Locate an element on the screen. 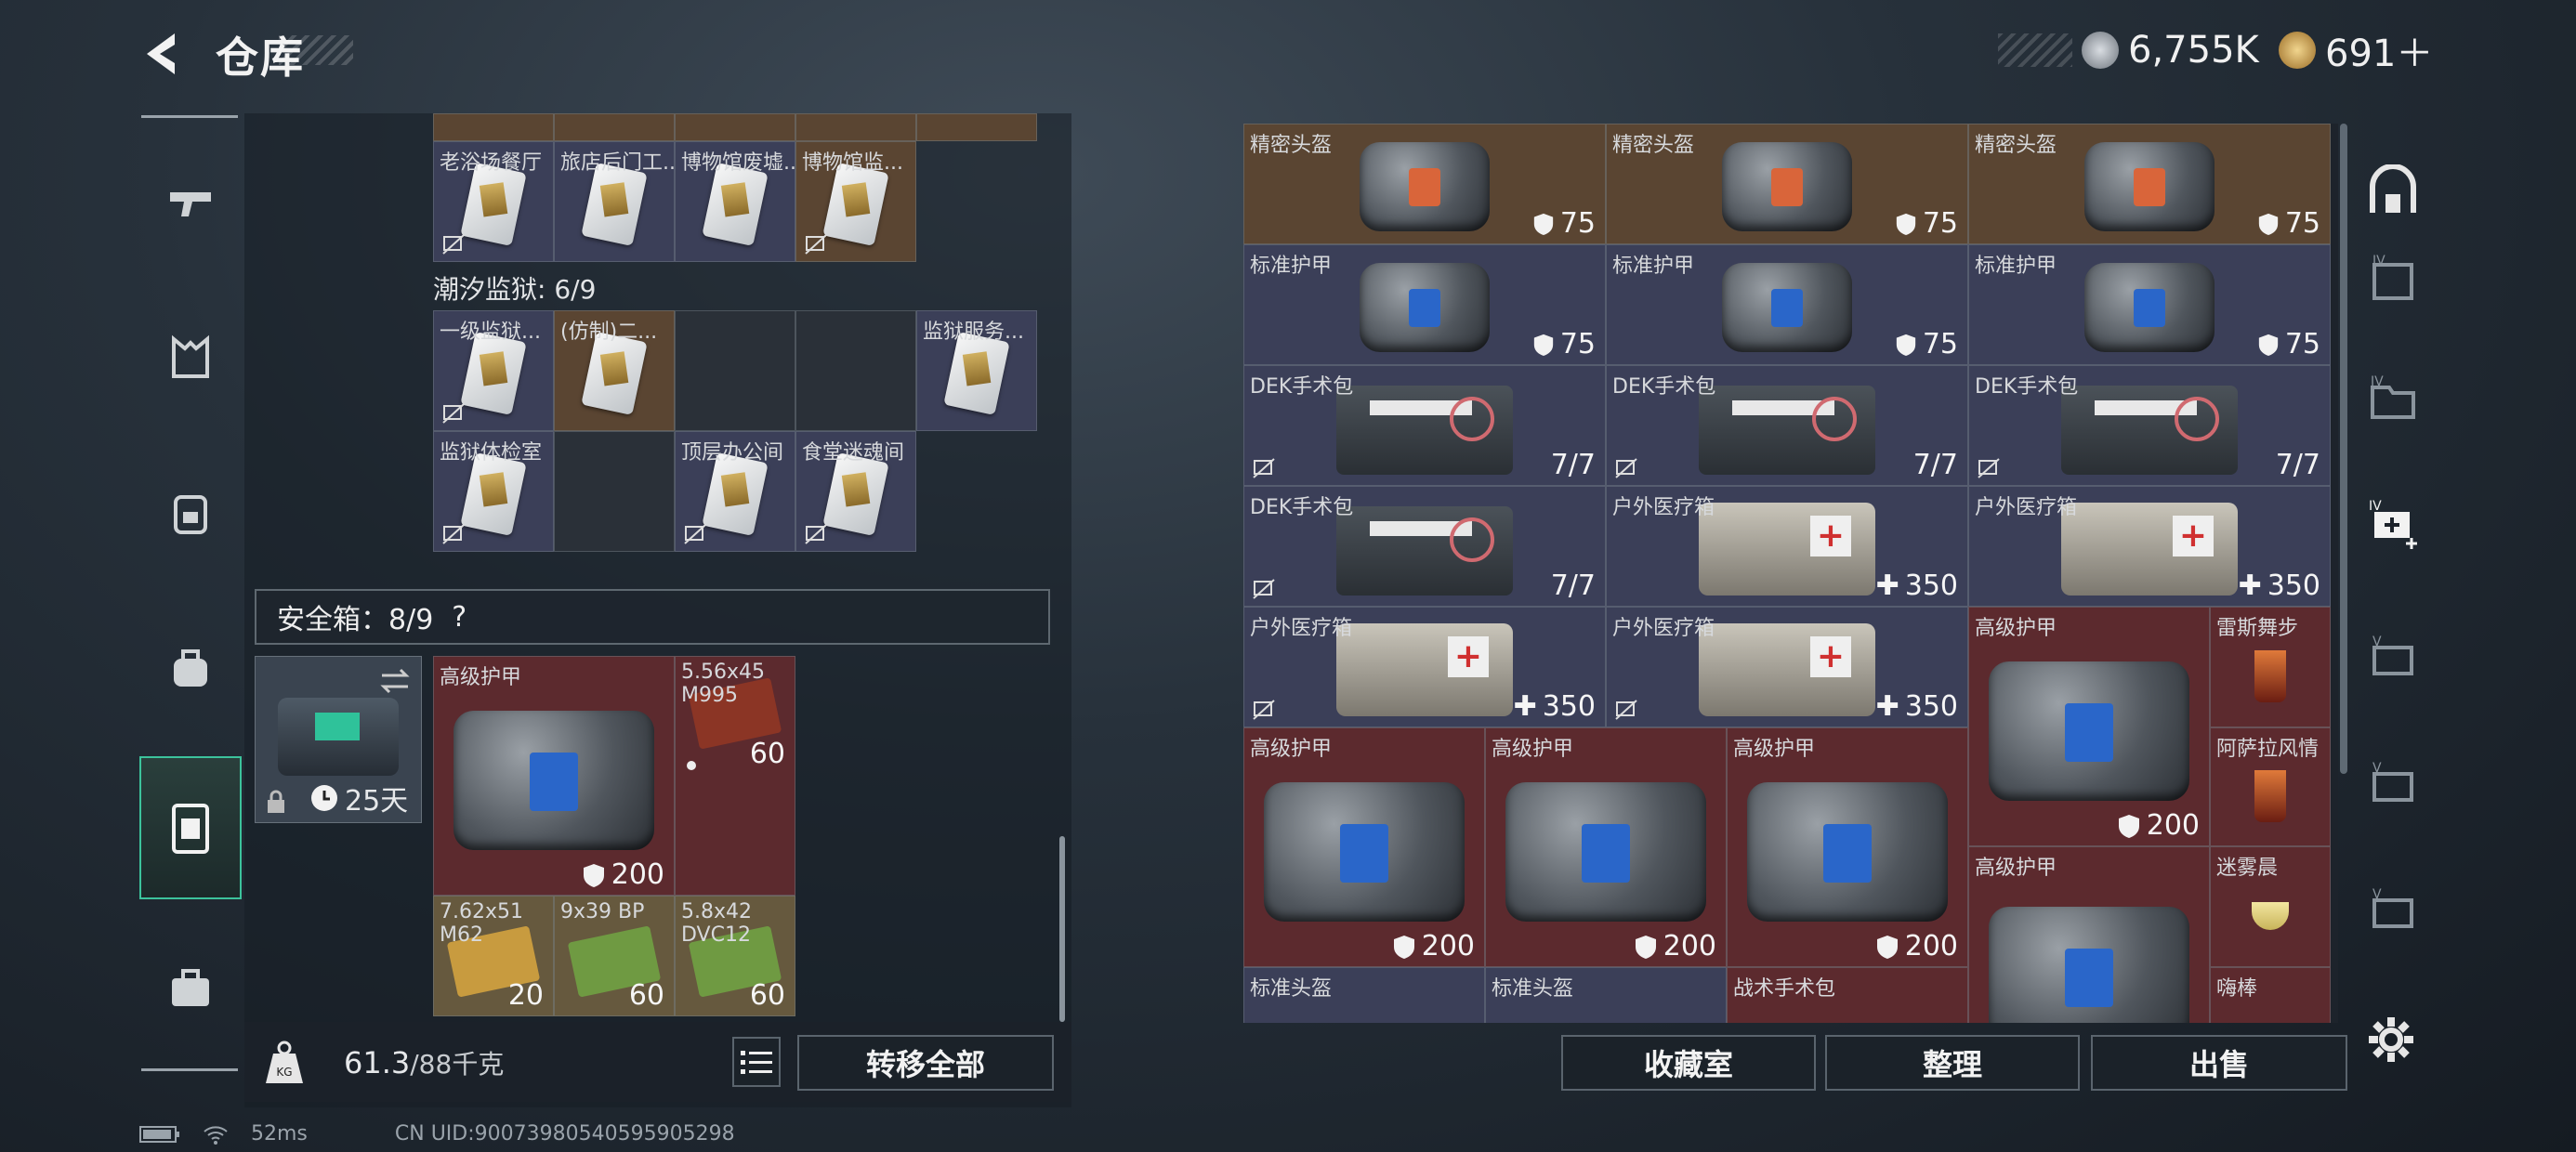 Image resolution: width=2576 pixels, height=1152 pixels. ammo-item: 9x39 BP 60 is located at coordinates (614, 956).